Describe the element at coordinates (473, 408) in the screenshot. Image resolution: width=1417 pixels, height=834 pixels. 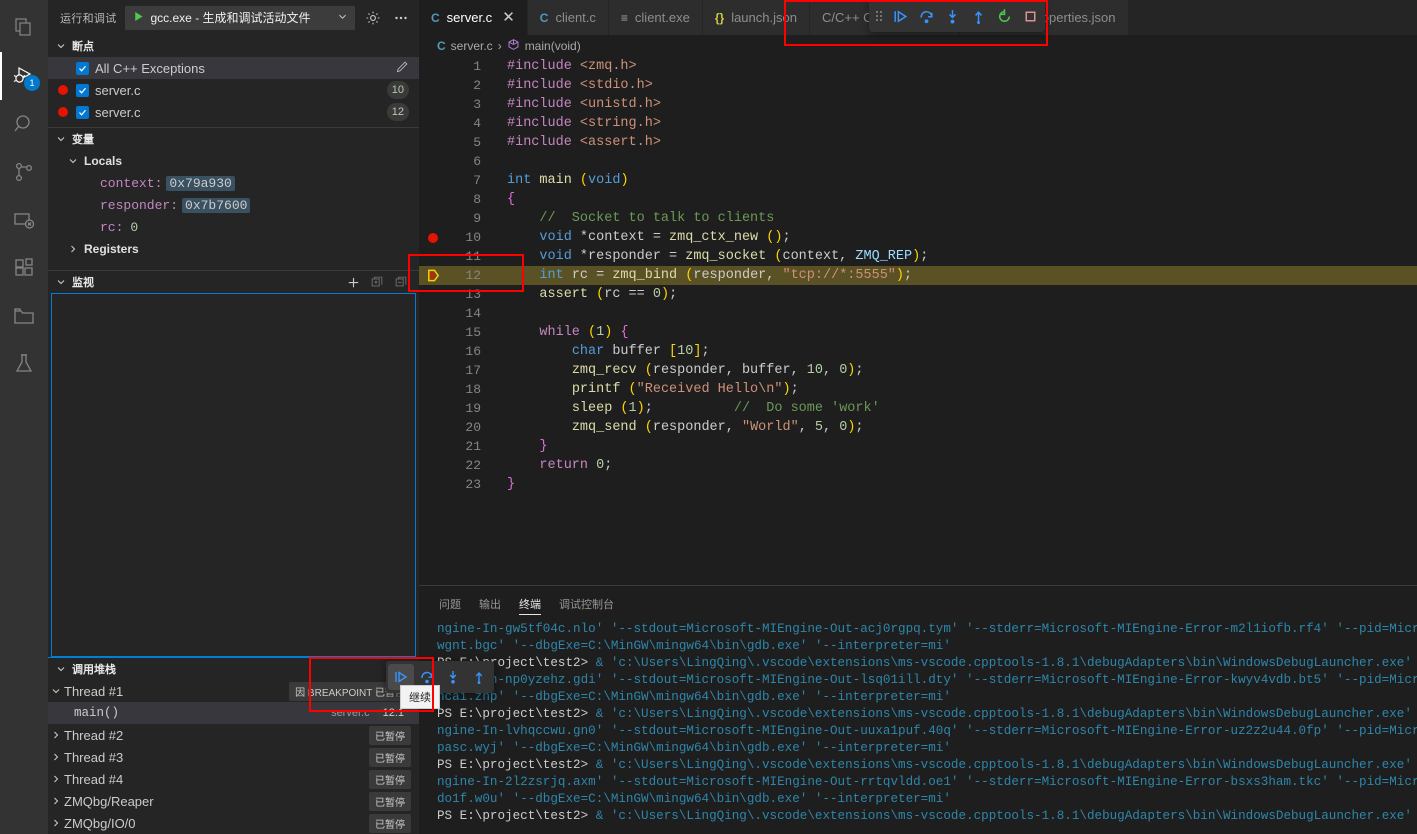
I see `line-number: 19` at that location.